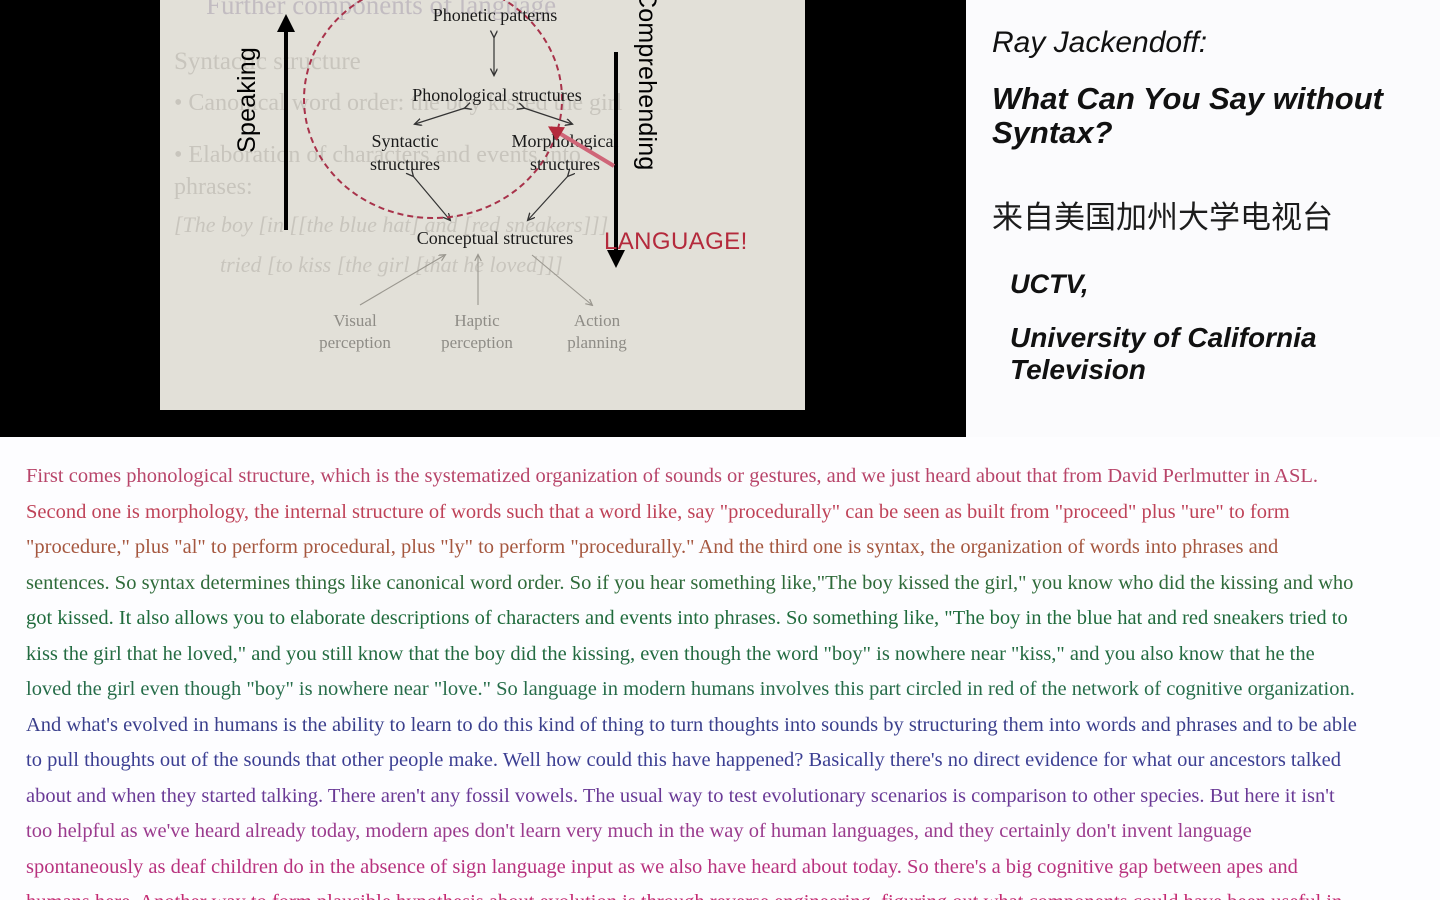  What do you see at coordinates (597, 320) in the screenshot?
I see `leaf-line-1: Action` at bounding box center [597, 320].